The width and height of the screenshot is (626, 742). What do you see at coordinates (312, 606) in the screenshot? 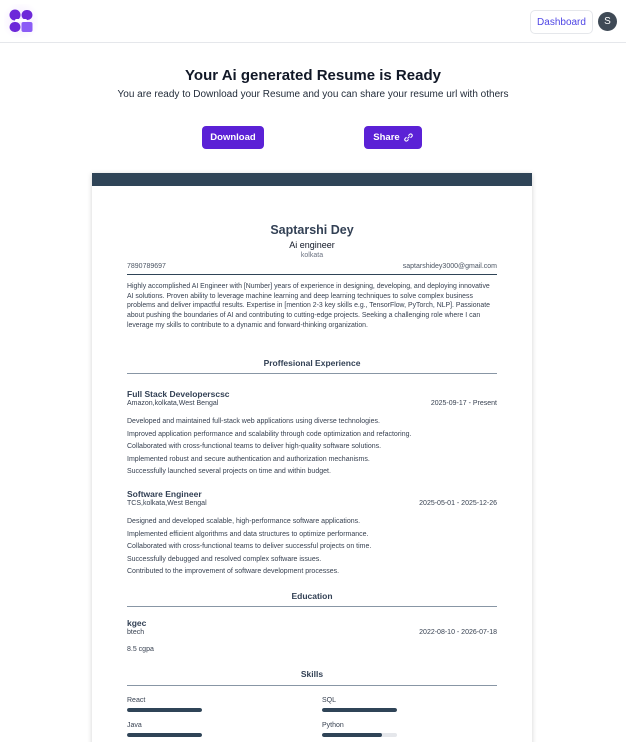
I see `education-divider` at bounding box center [312, 606].